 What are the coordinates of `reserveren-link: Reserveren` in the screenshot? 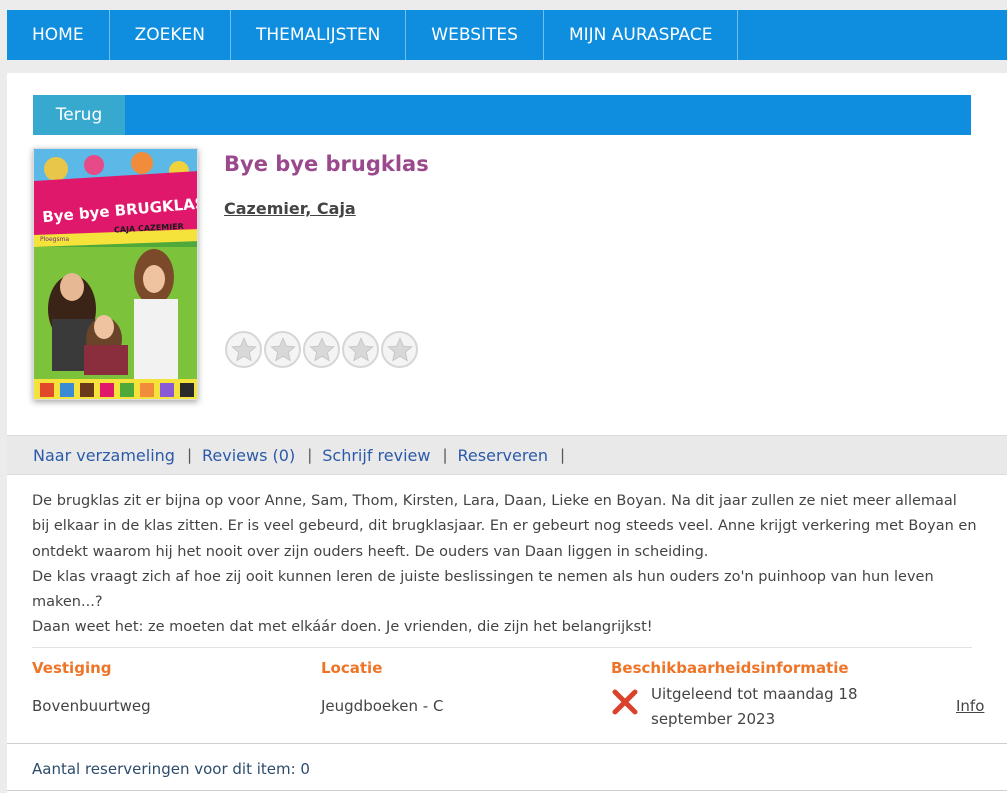 It's located at (503, 455).